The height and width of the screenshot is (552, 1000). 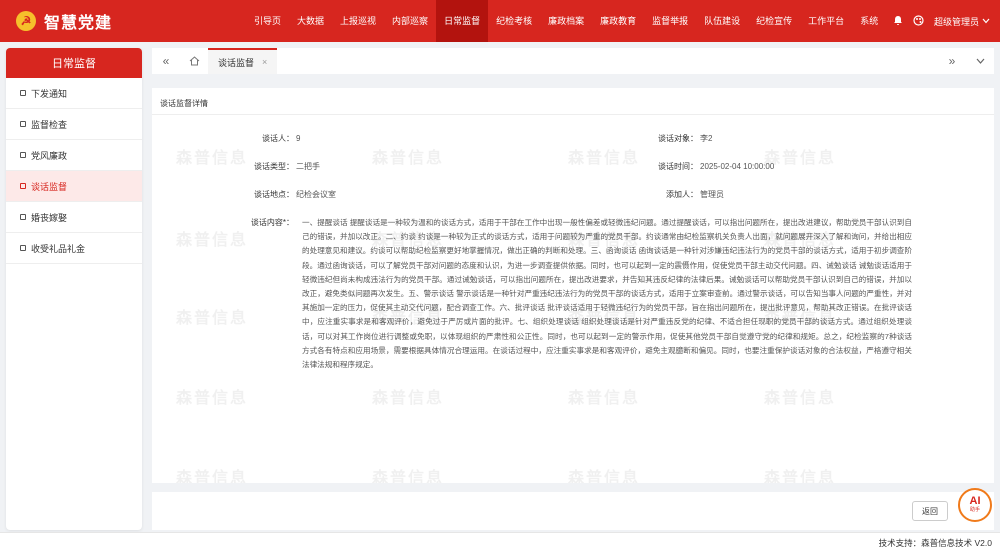 What do you see at coordinates (74, 217) in the screenshot?
I see `sidebar-item-weddings-funerals: 婚丧嫁娶` at bounding box center [74, 217].